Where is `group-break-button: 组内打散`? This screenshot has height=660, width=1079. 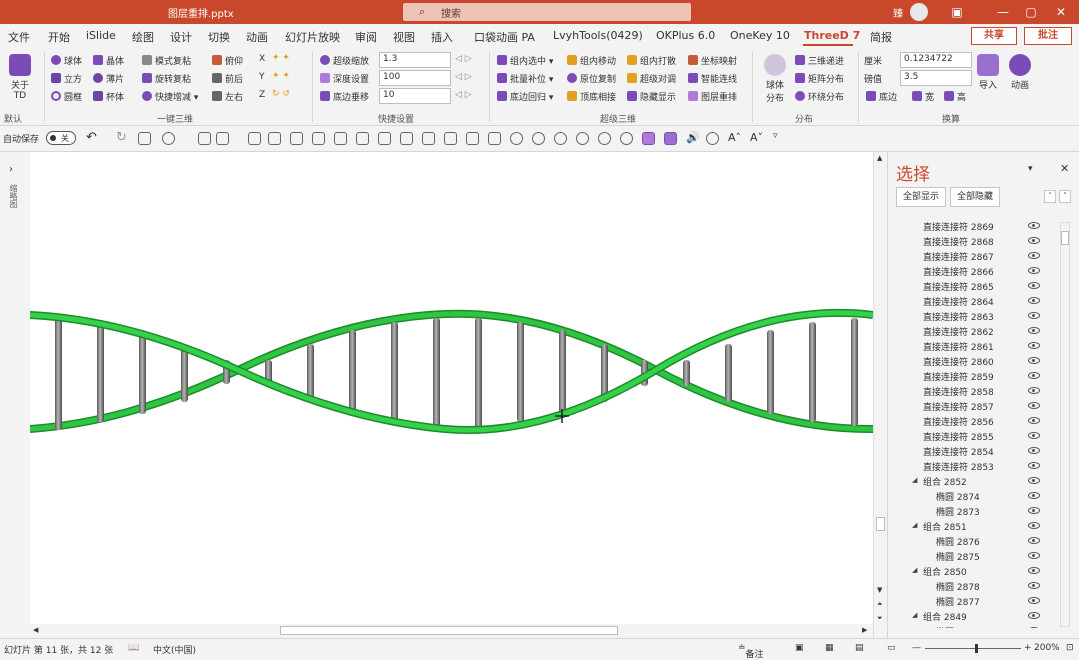 group-break-button: 组内打散 is located at coordinates (651, 60).